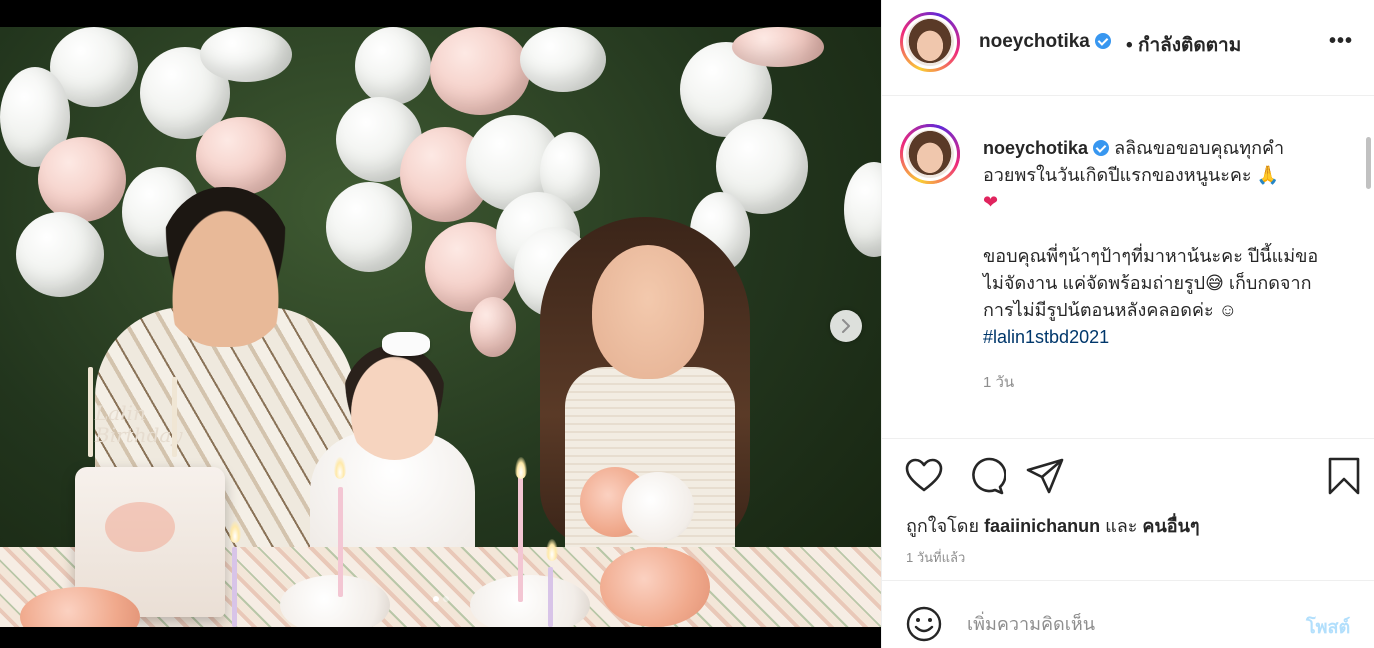 This screenshot has height=648, width=1374. I want to click on heart-emoji: ❤, so click(991, 202).